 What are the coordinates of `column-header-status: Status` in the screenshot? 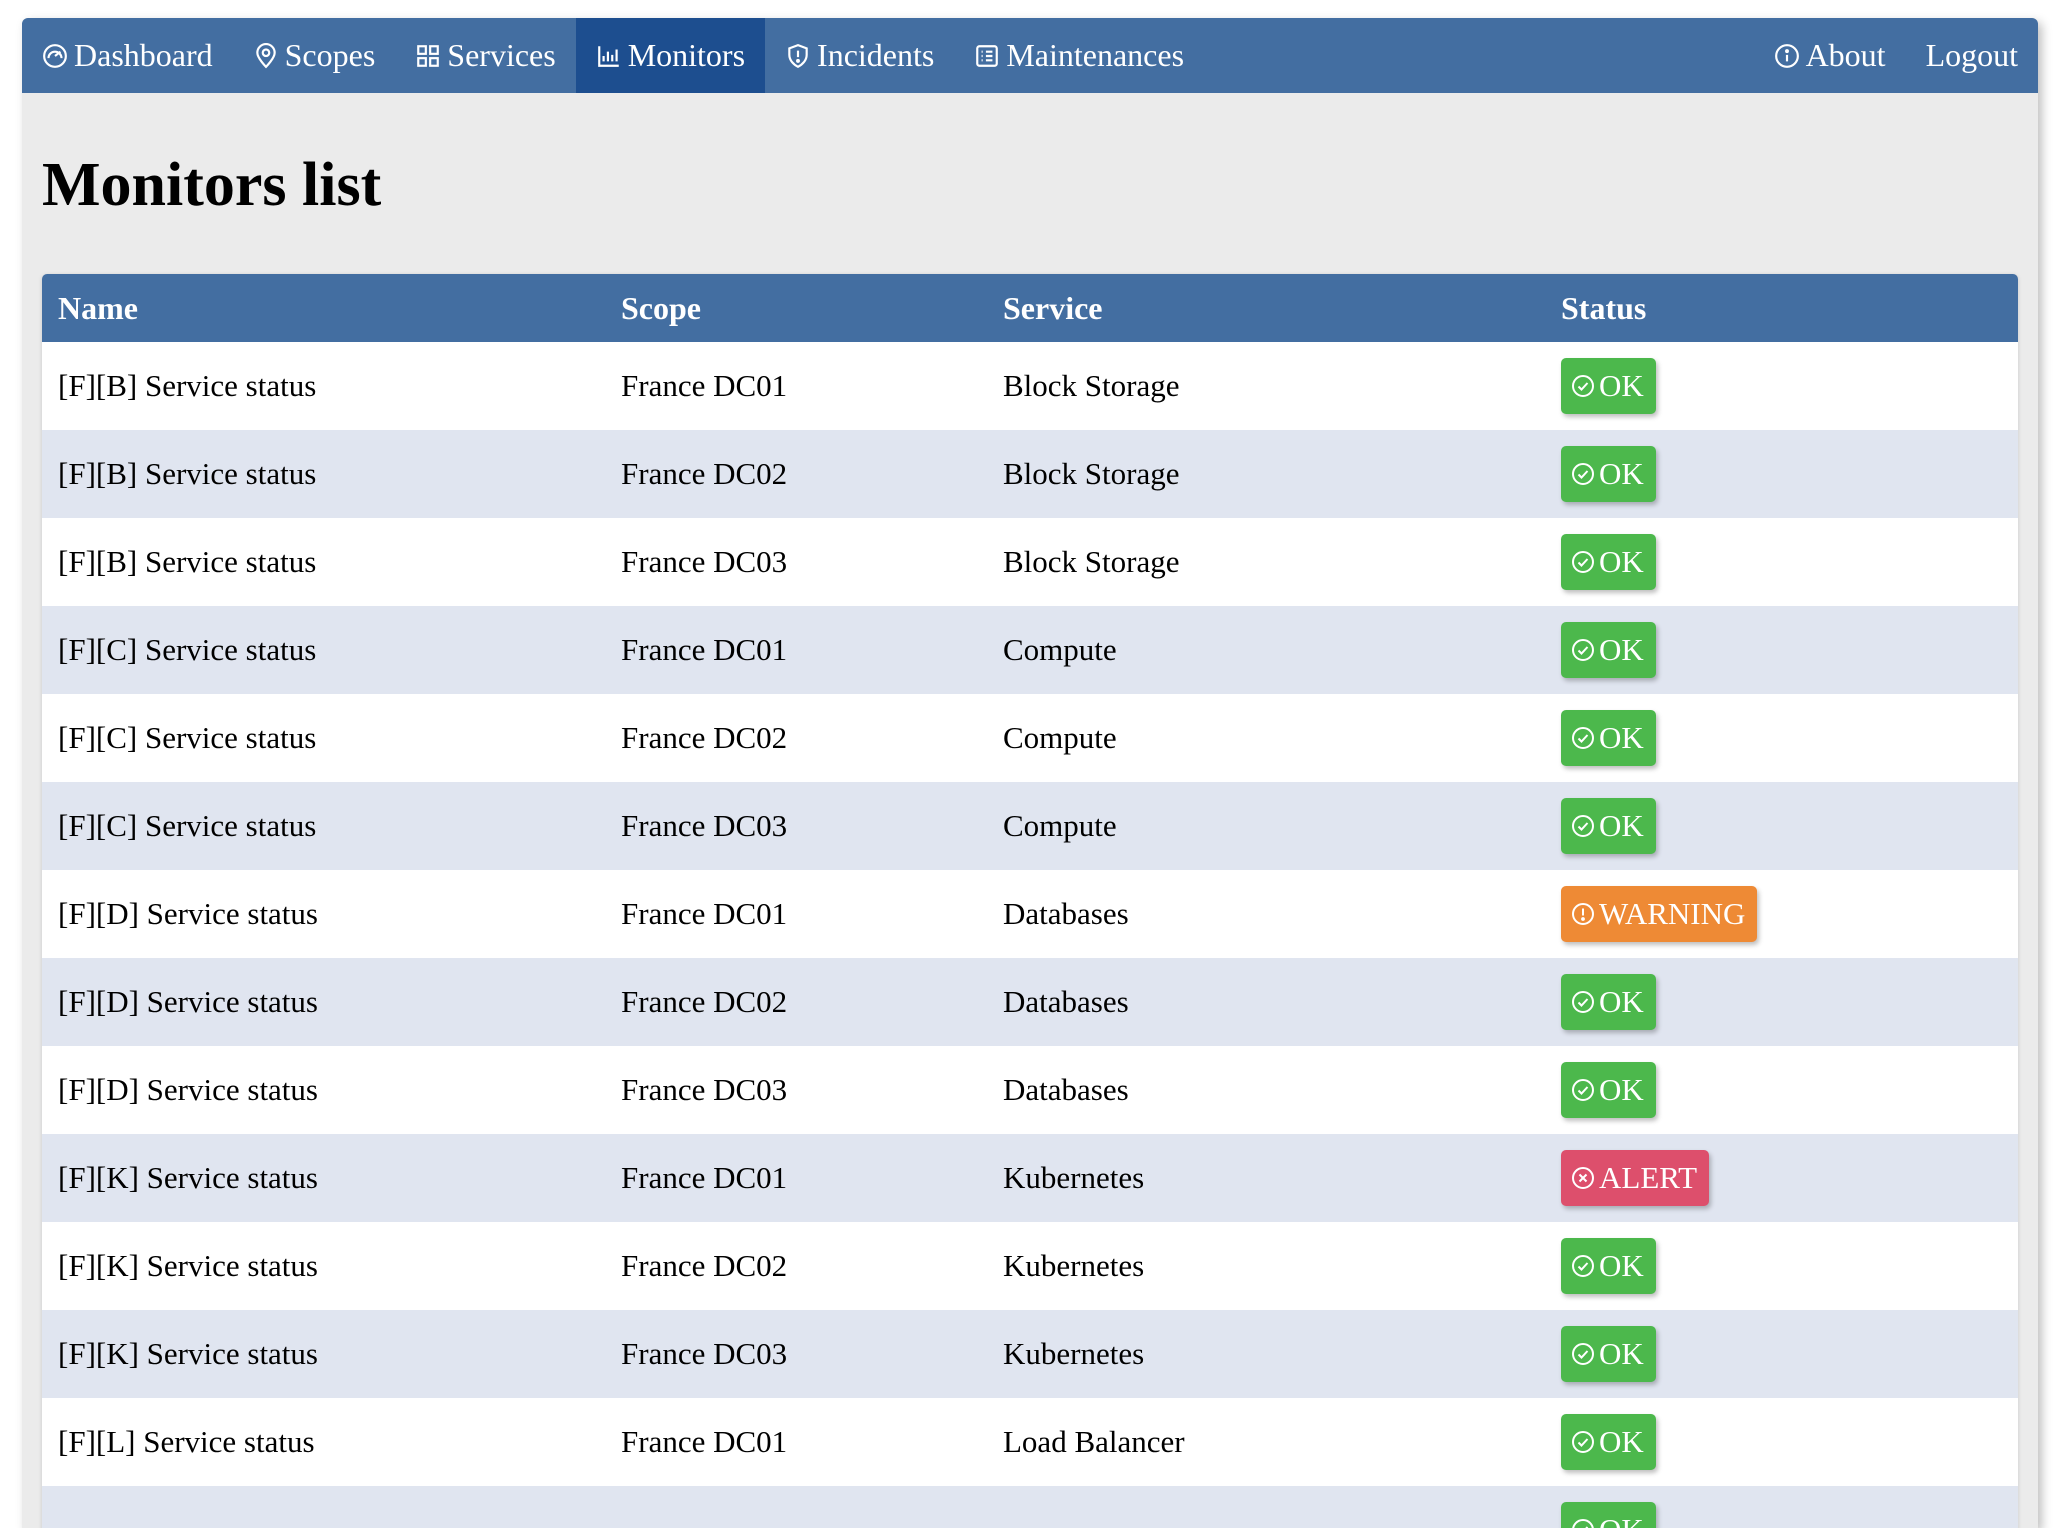 It's located at (1781, 308).